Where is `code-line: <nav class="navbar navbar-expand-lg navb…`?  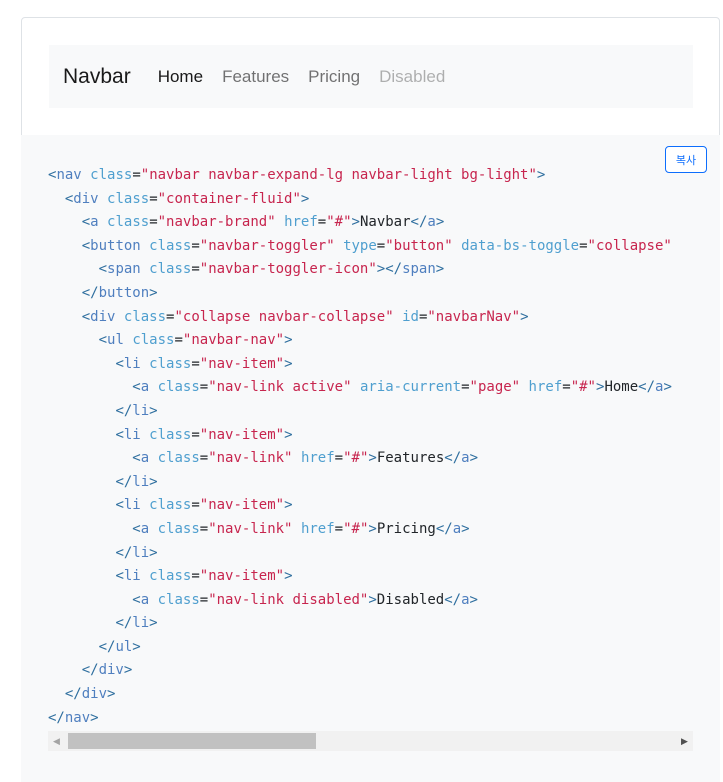
code-line: <nav class="navbar navbar-expand-lg navb… is located at coordinates (297, 175).